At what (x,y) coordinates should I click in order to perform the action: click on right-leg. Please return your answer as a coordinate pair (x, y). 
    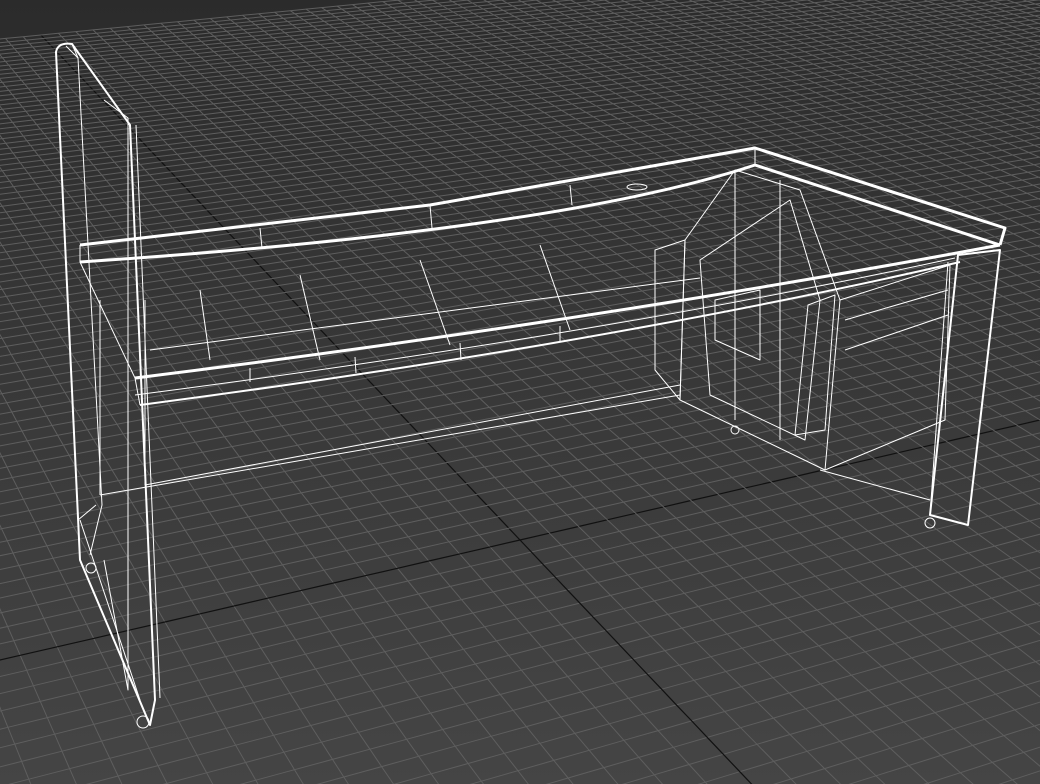
    Looking at the image, I should click on (910, 387).